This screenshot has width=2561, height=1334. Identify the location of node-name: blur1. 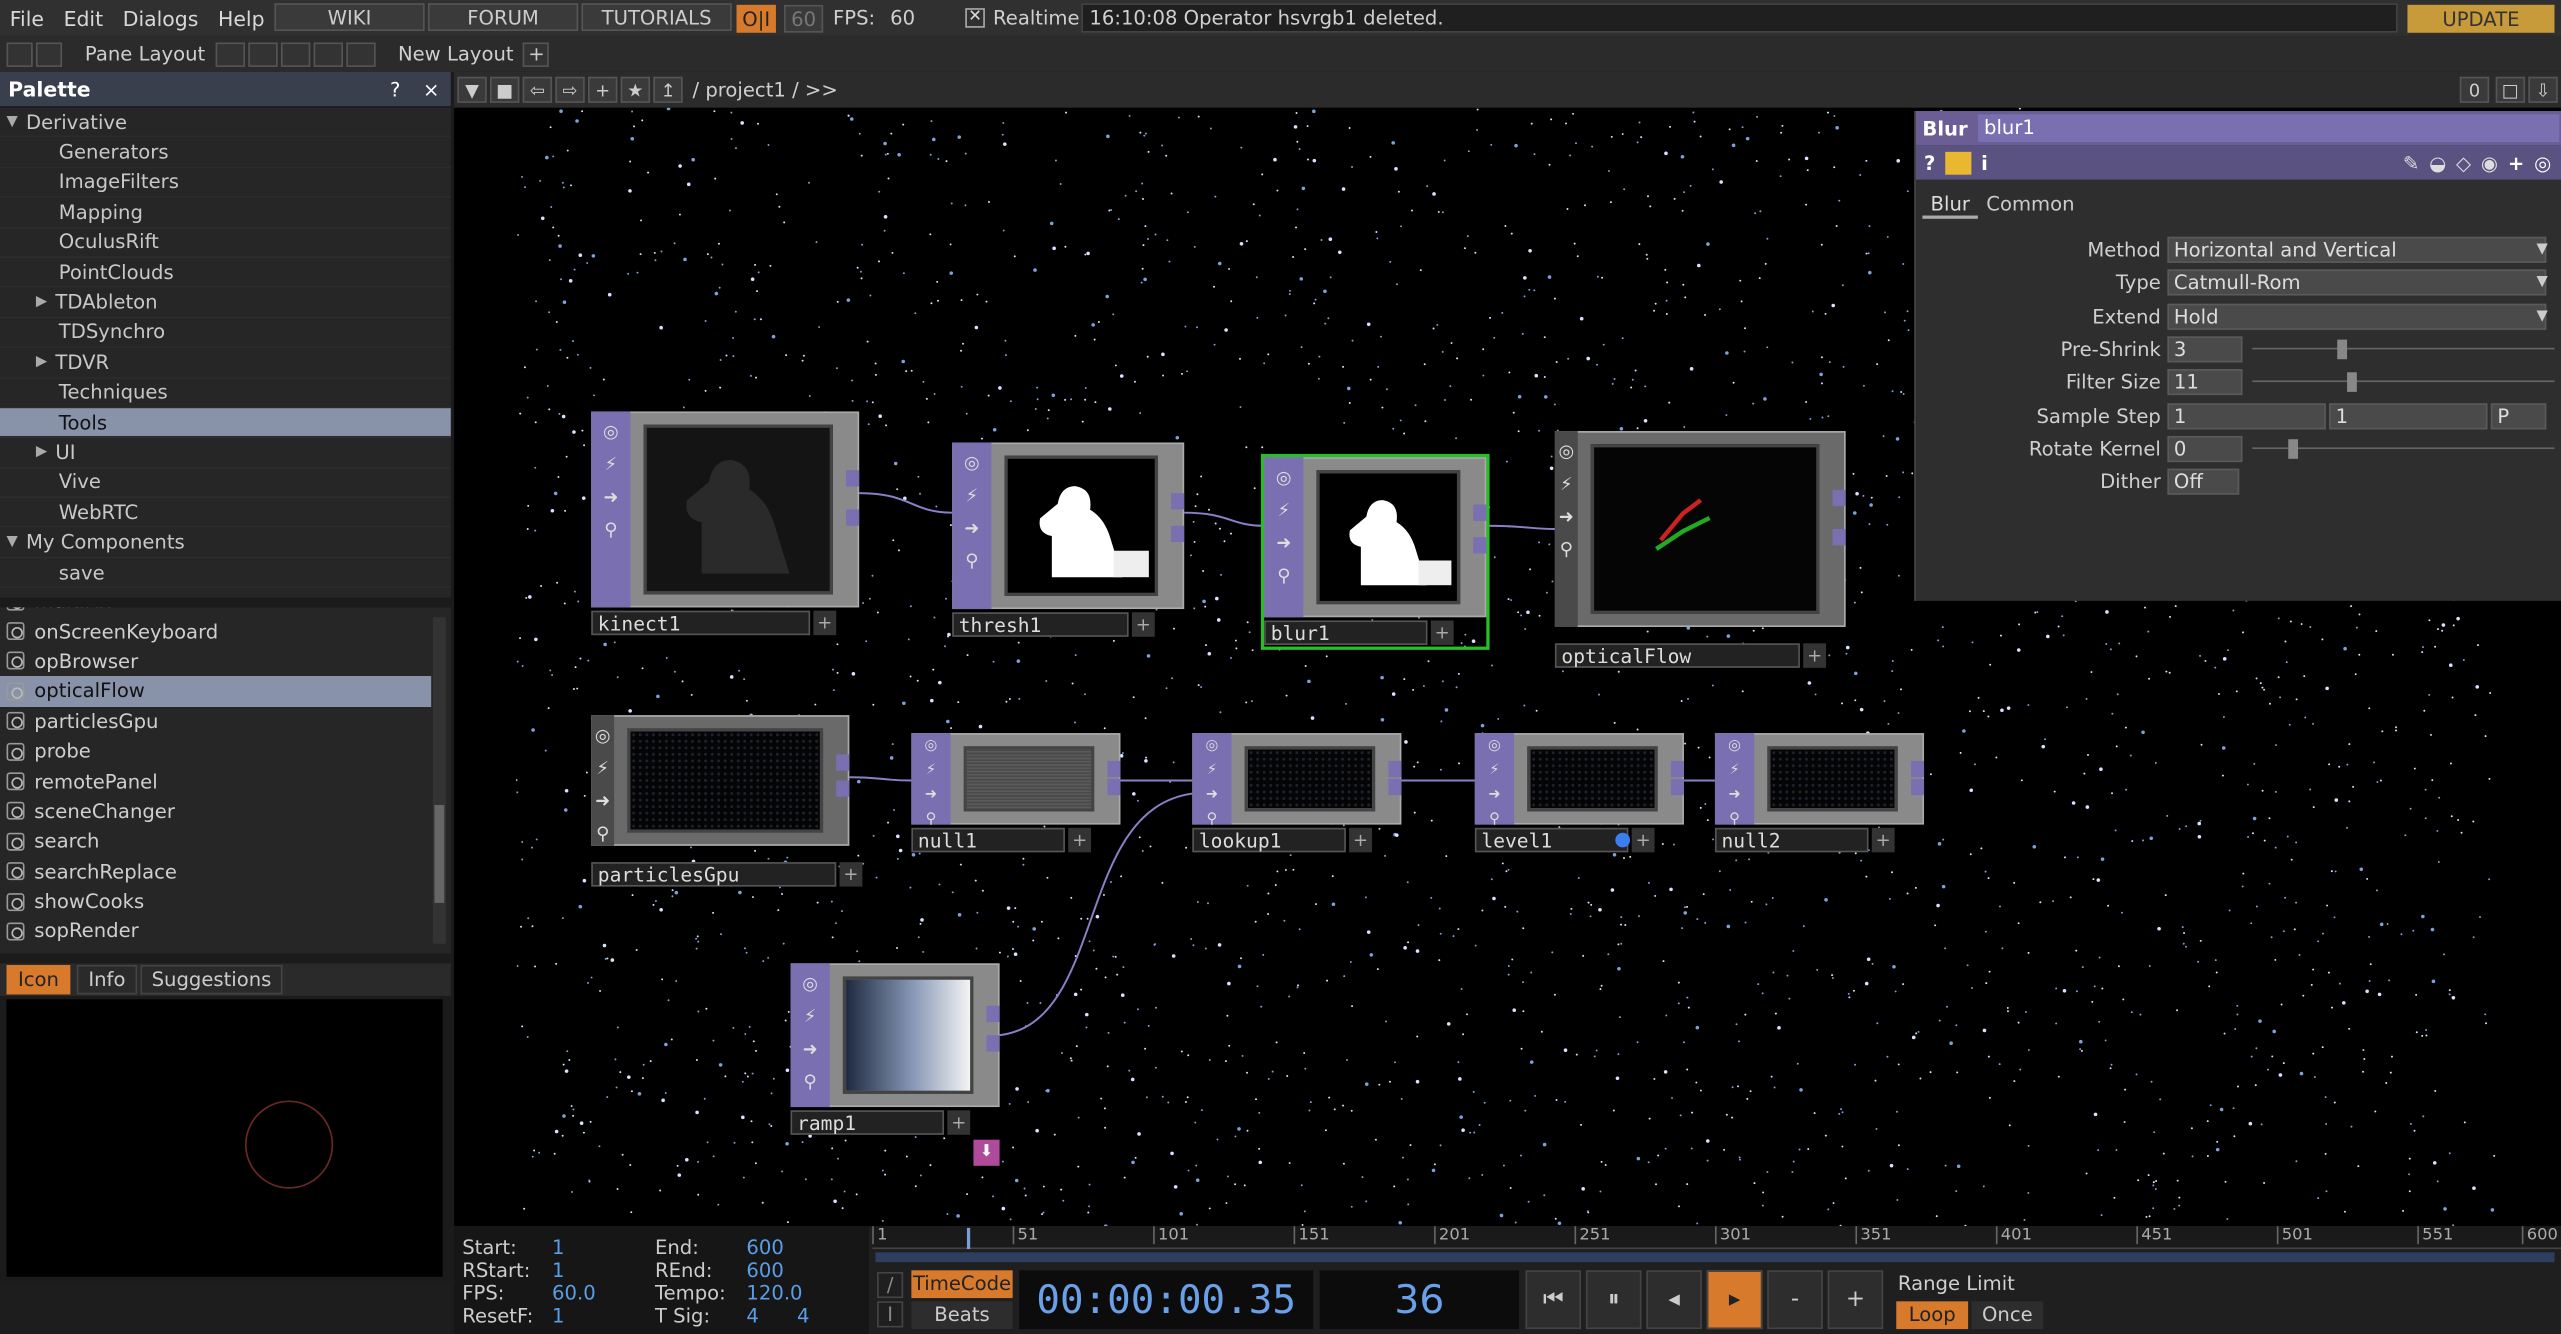
(1346, 632).